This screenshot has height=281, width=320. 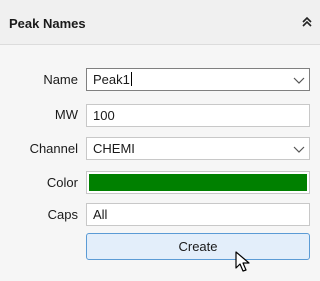 What do you see at coordinates (104, 115) in the screenshot?
I see `mw-value: 100` at bounding box center [104, 115].